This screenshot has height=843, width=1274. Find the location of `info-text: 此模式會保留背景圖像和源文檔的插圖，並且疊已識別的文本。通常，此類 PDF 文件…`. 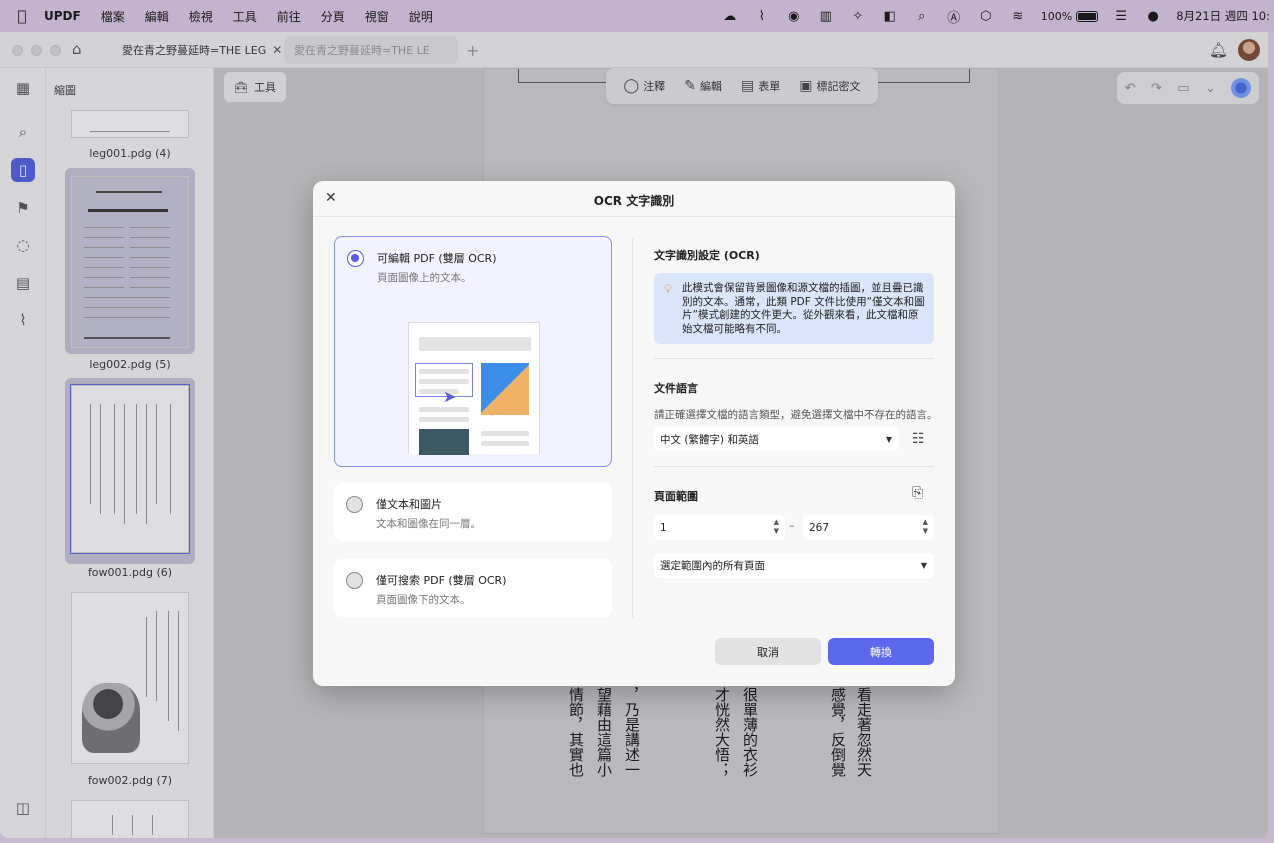

info-text: 此模式會保留背景圖像和源文檔的插圖，並且疊已識別的文本。通常，此類 PDF 文件… is located at coordinates (803, 308).